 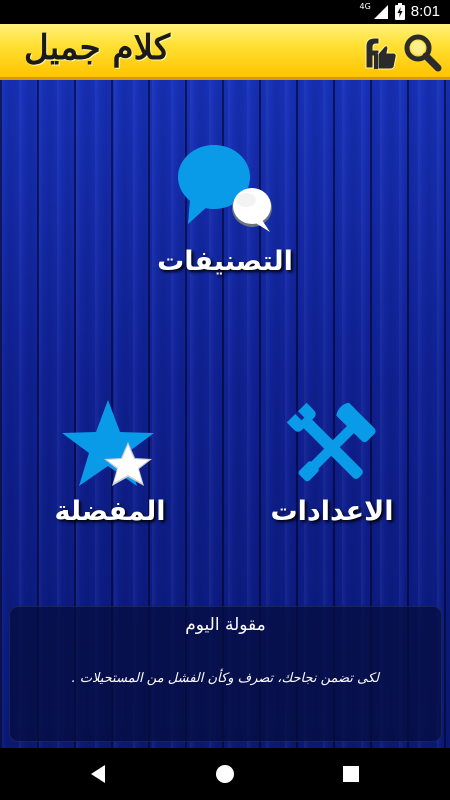 What do you see at coordinates (225, 12) in the screenshot?
I see `status-bar: 4G 8:01` at bounding box center [225, 12].